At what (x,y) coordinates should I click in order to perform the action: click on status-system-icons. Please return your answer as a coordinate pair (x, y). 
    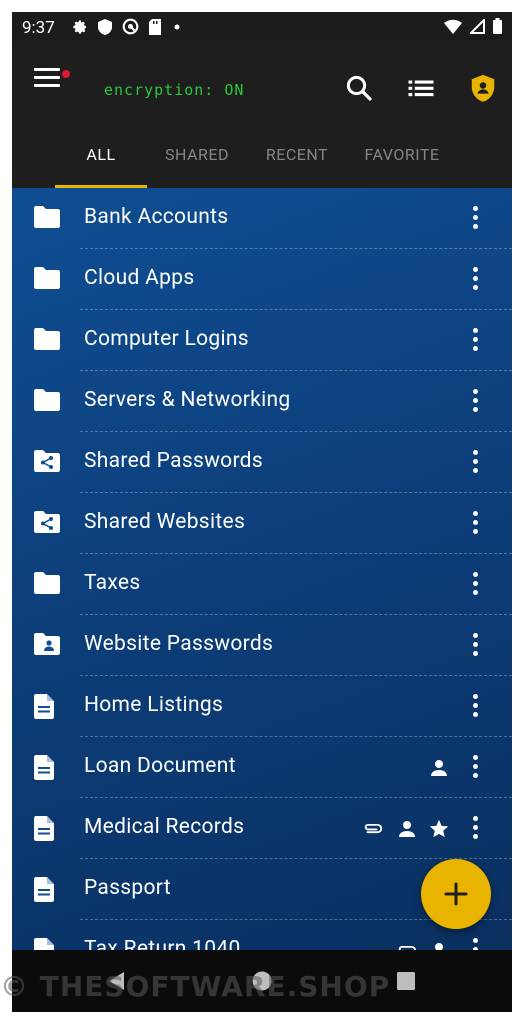
    Looking at the image, I should click on (473, 26).